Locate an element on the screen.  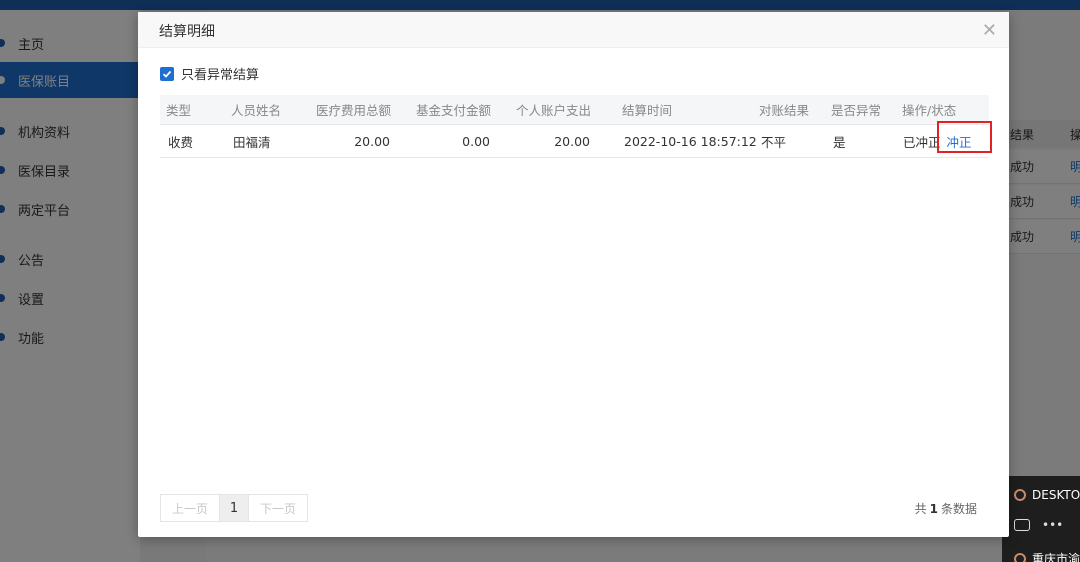
desktop-popup: DESKTO ••• 重庆市渝 is located at coordinates (1041, 519).